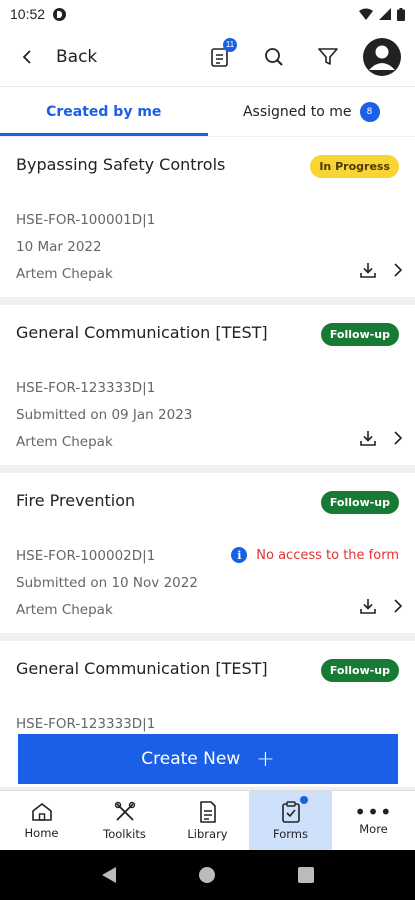  Describe the element at coordinates (207, 811) in the screenshot. I see `library-icon` at that location.